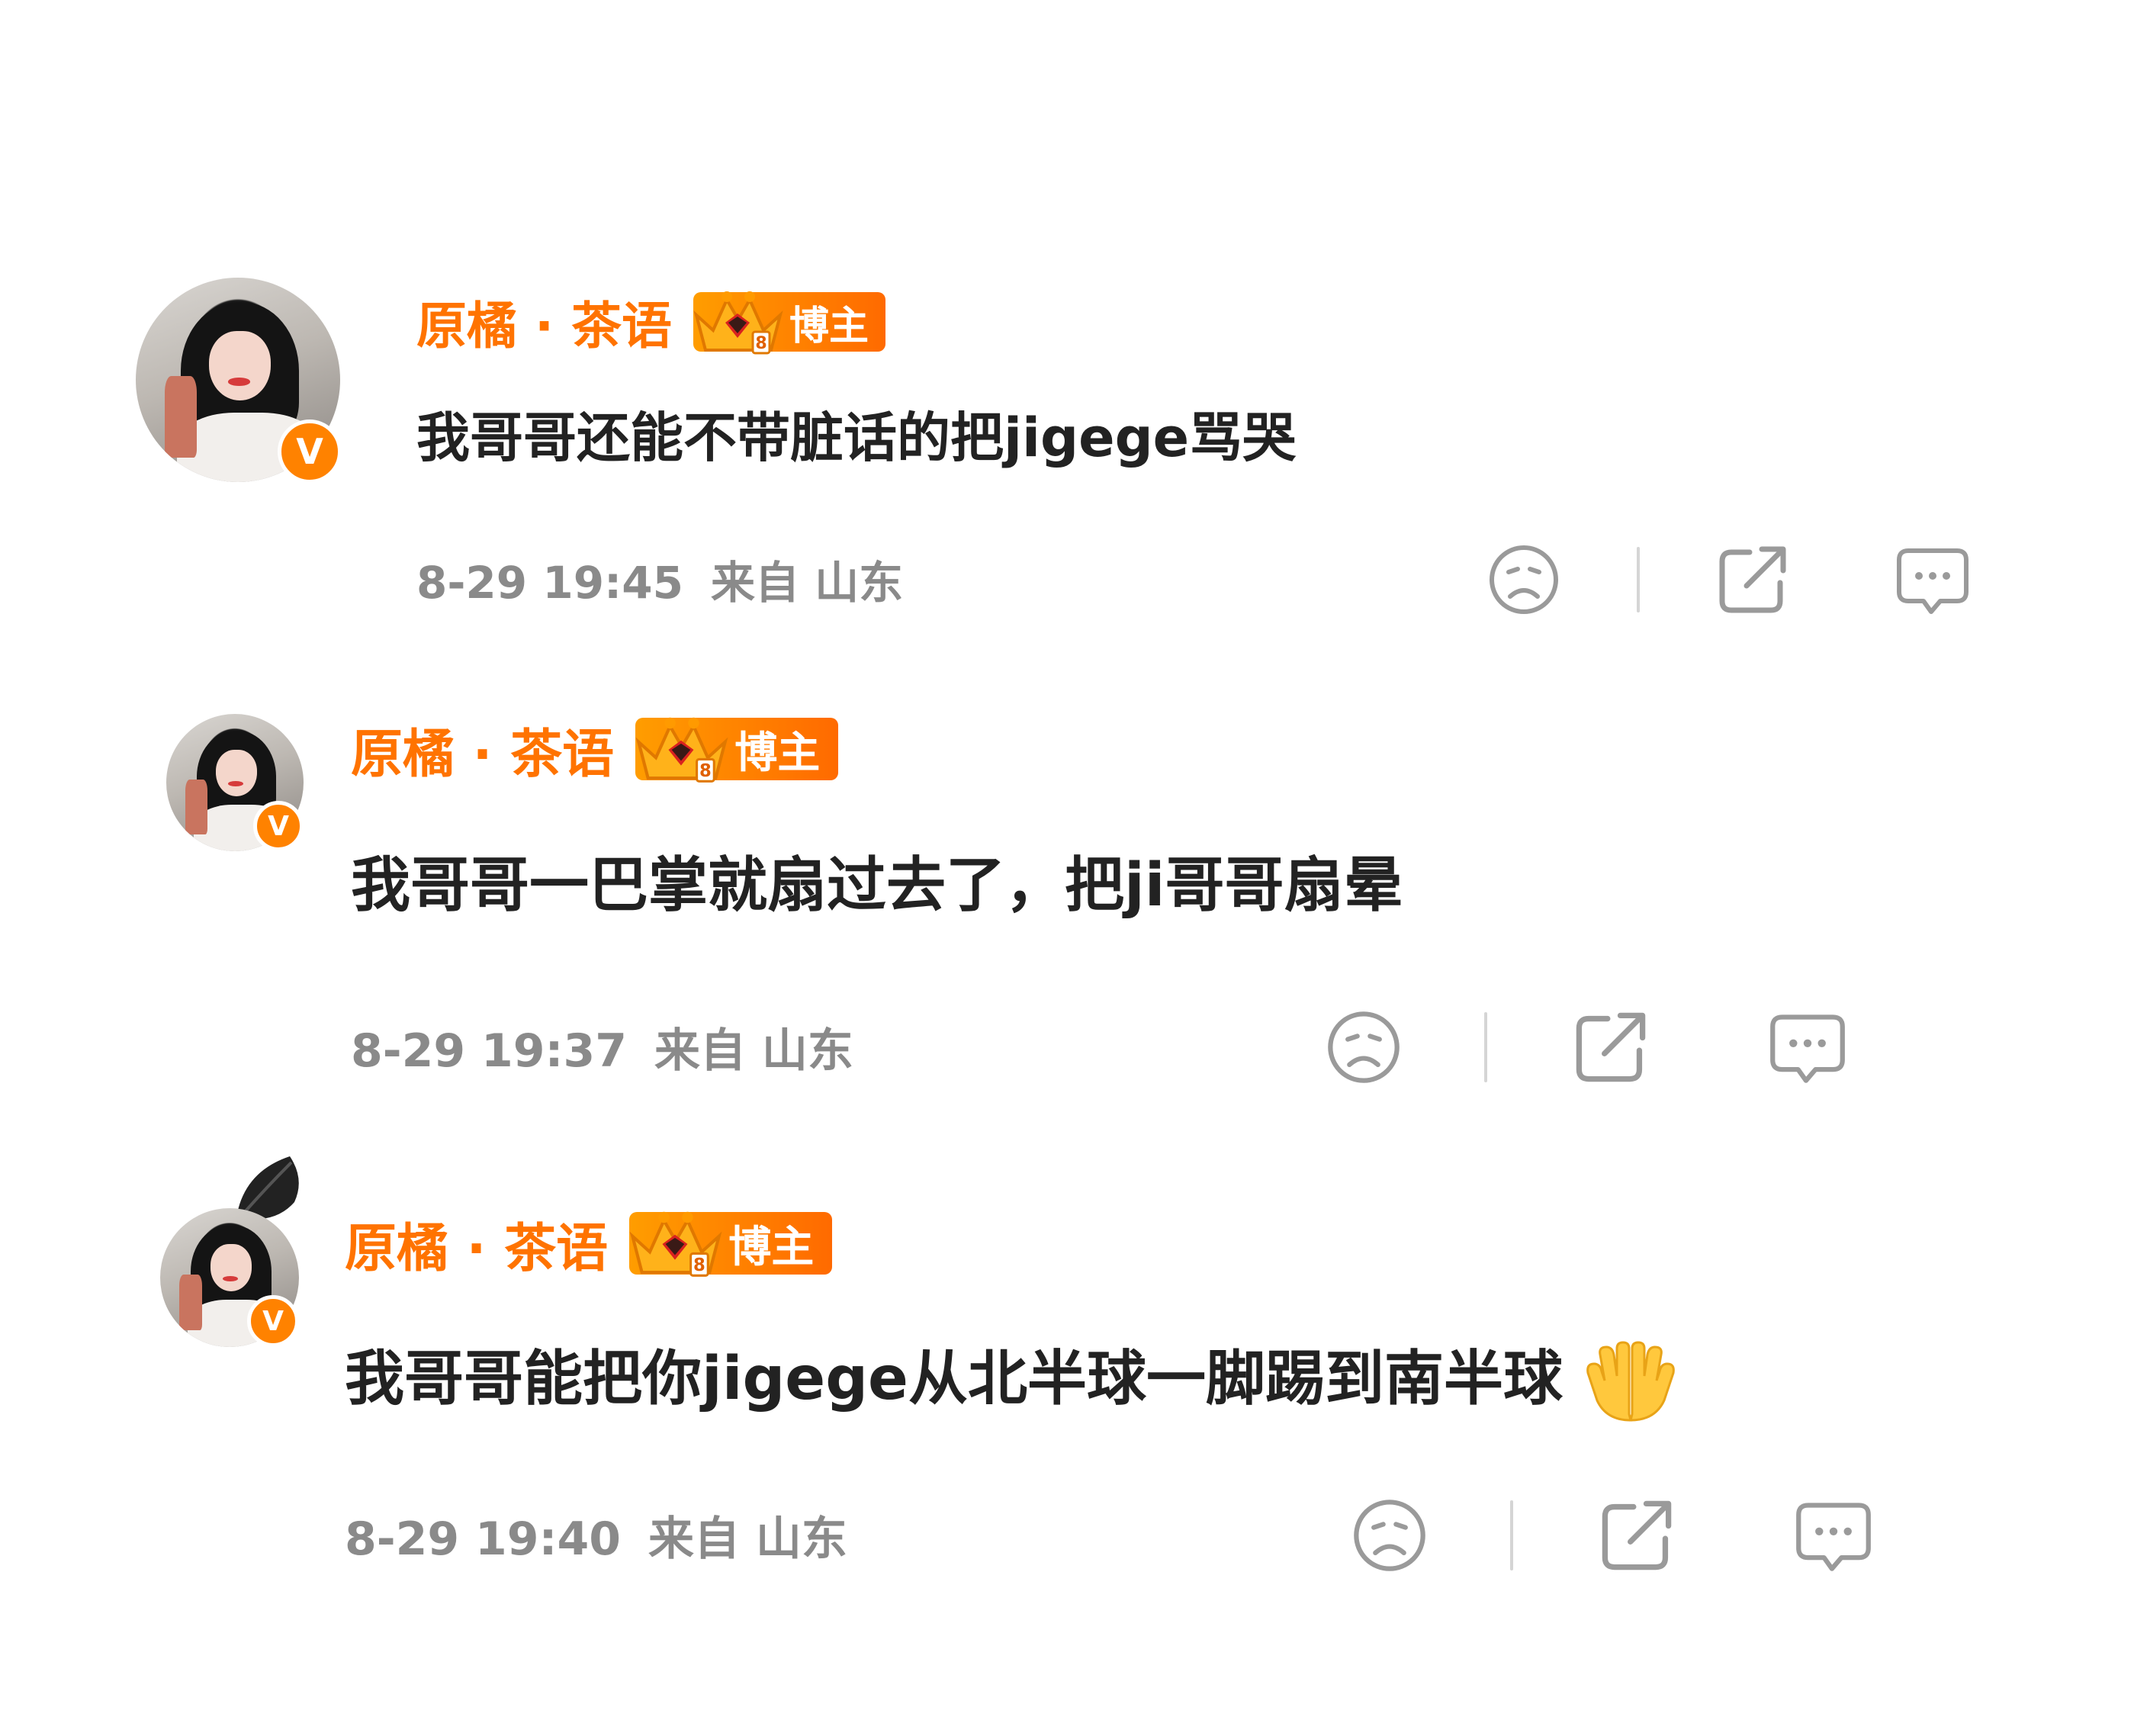 The width and height of the screenshot is (2134, 1736). Describe the element at coordinates (877, 886) in the screenshot. I see `comment-text: 我哥哥一巴掌就扇过去了，把ji哥哥扇晕` at that location.